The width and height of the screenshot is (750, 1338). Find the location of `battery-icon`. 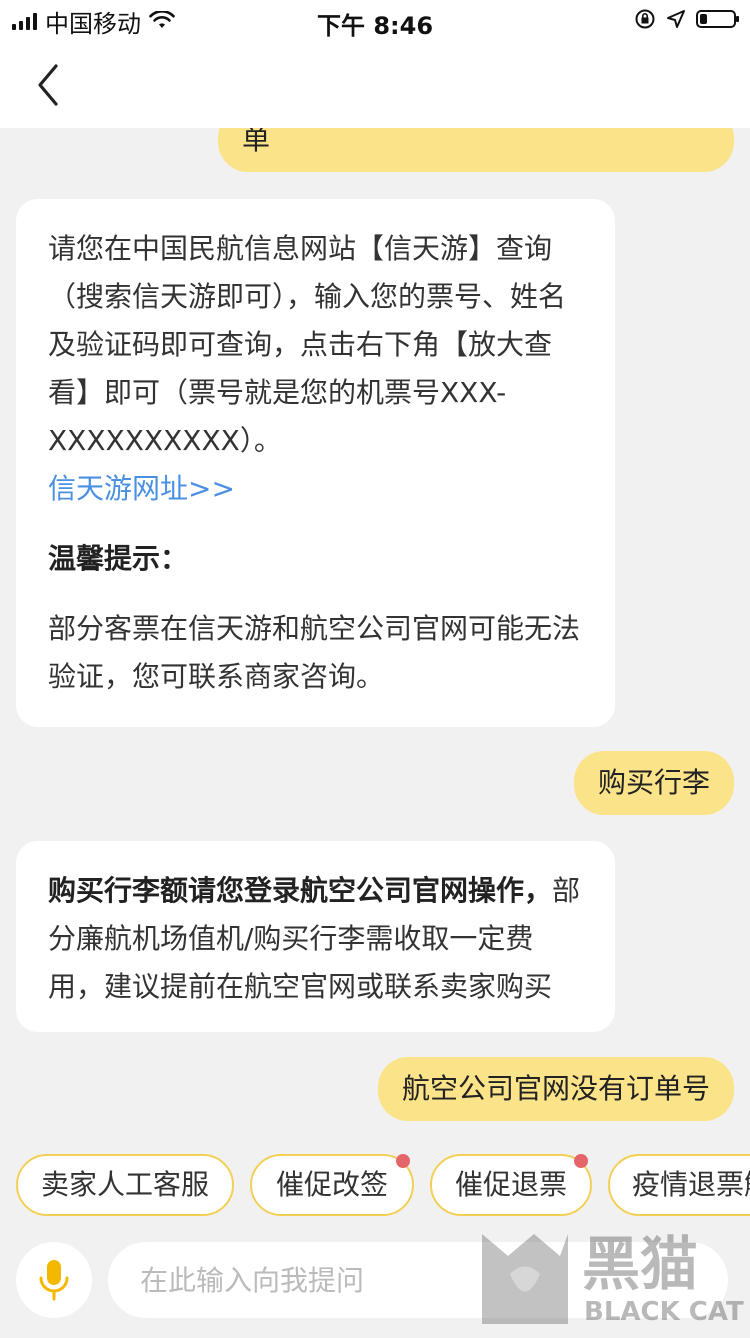

battery-icon is located at coordinates (717, 19).